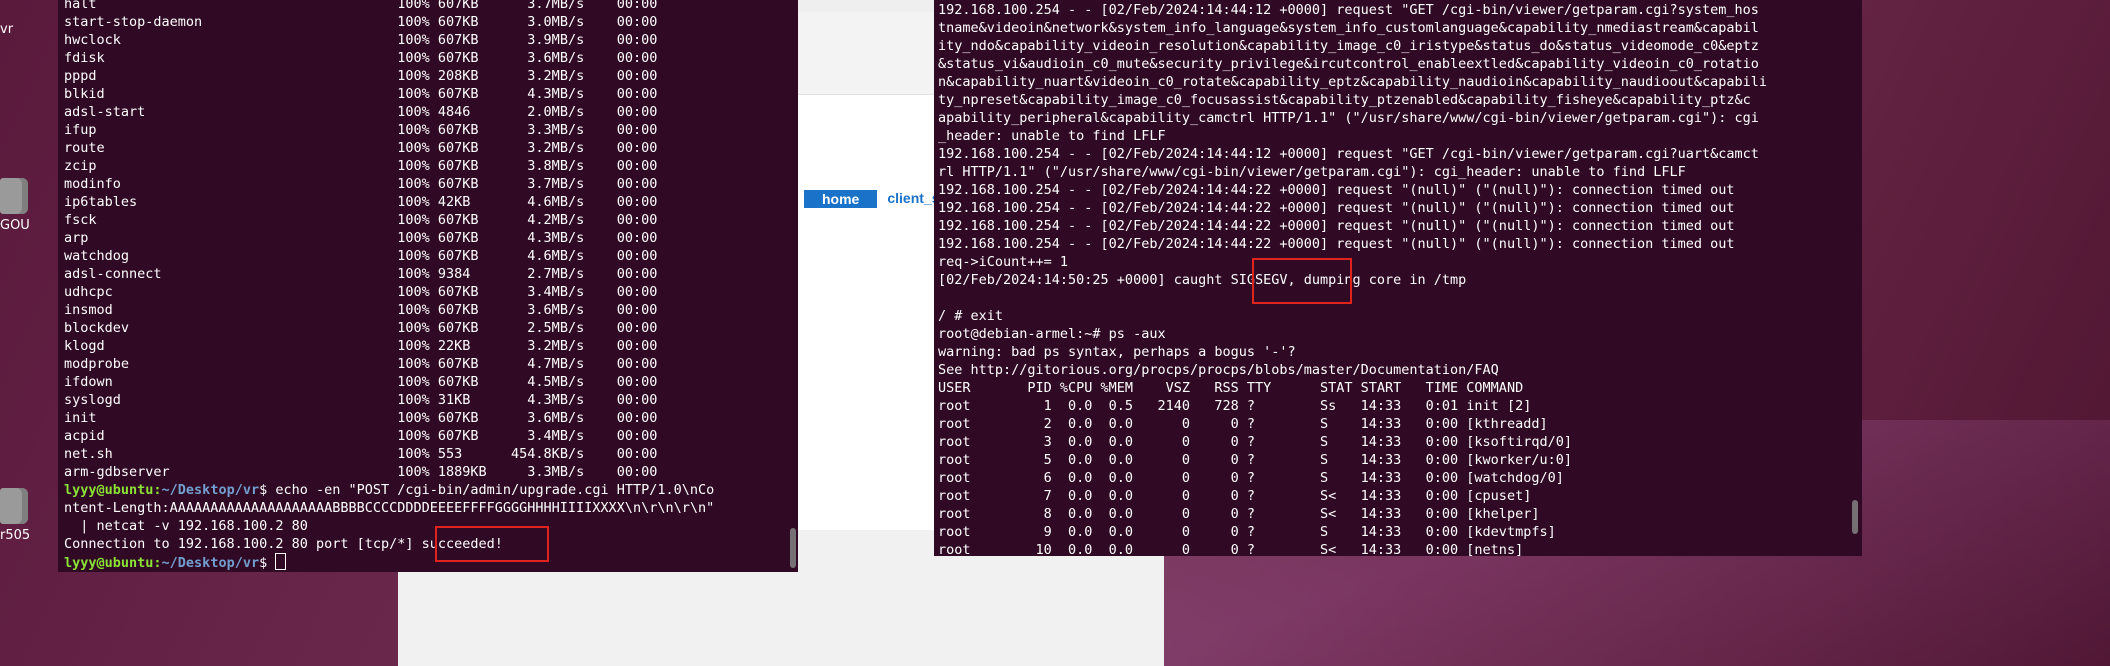  What do you see at coordinates (474, 454) in the screenshot?
I see `transfer-size: 553` at bounding box center [474, 454].